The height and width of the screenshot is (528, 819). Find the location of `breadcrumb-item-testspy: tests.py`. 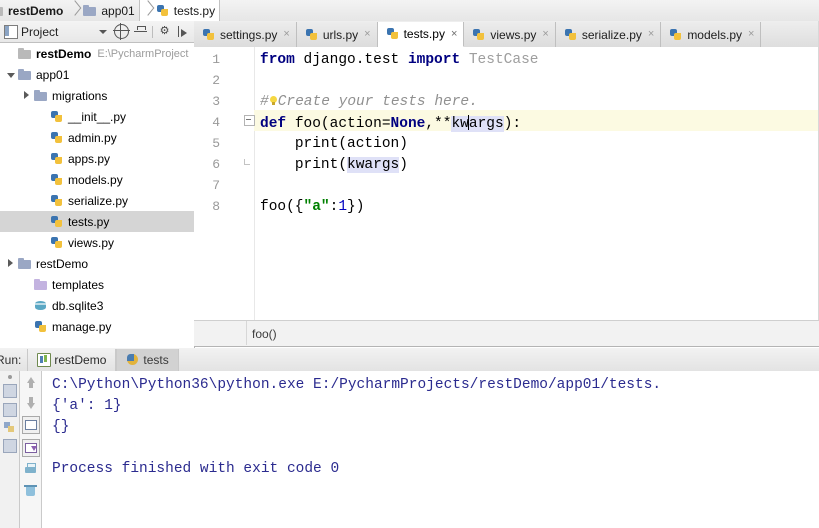

breadcrumb-item-testspy: tests.py is located at coordinates (179, 10).